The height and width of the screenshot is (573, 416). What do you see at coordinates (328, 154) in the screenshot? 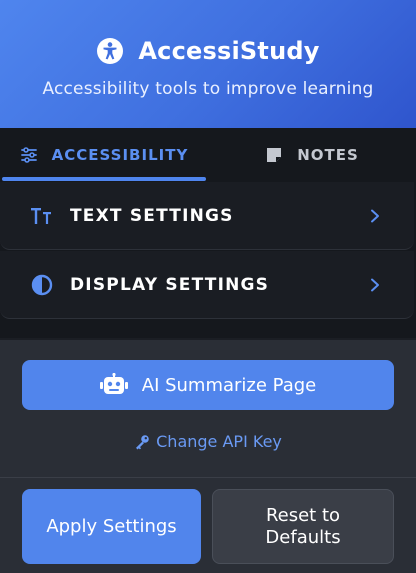
I see `tab-notes-label: NOTES` at bounding box center [328, 154].